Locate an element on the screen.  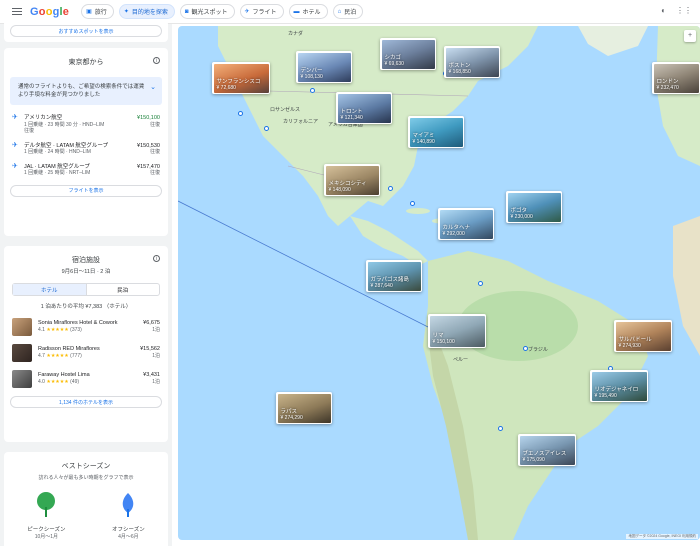
hotel-dates: 9月6日〜11日 · 2 泊 is located at coordinates (86, 272).